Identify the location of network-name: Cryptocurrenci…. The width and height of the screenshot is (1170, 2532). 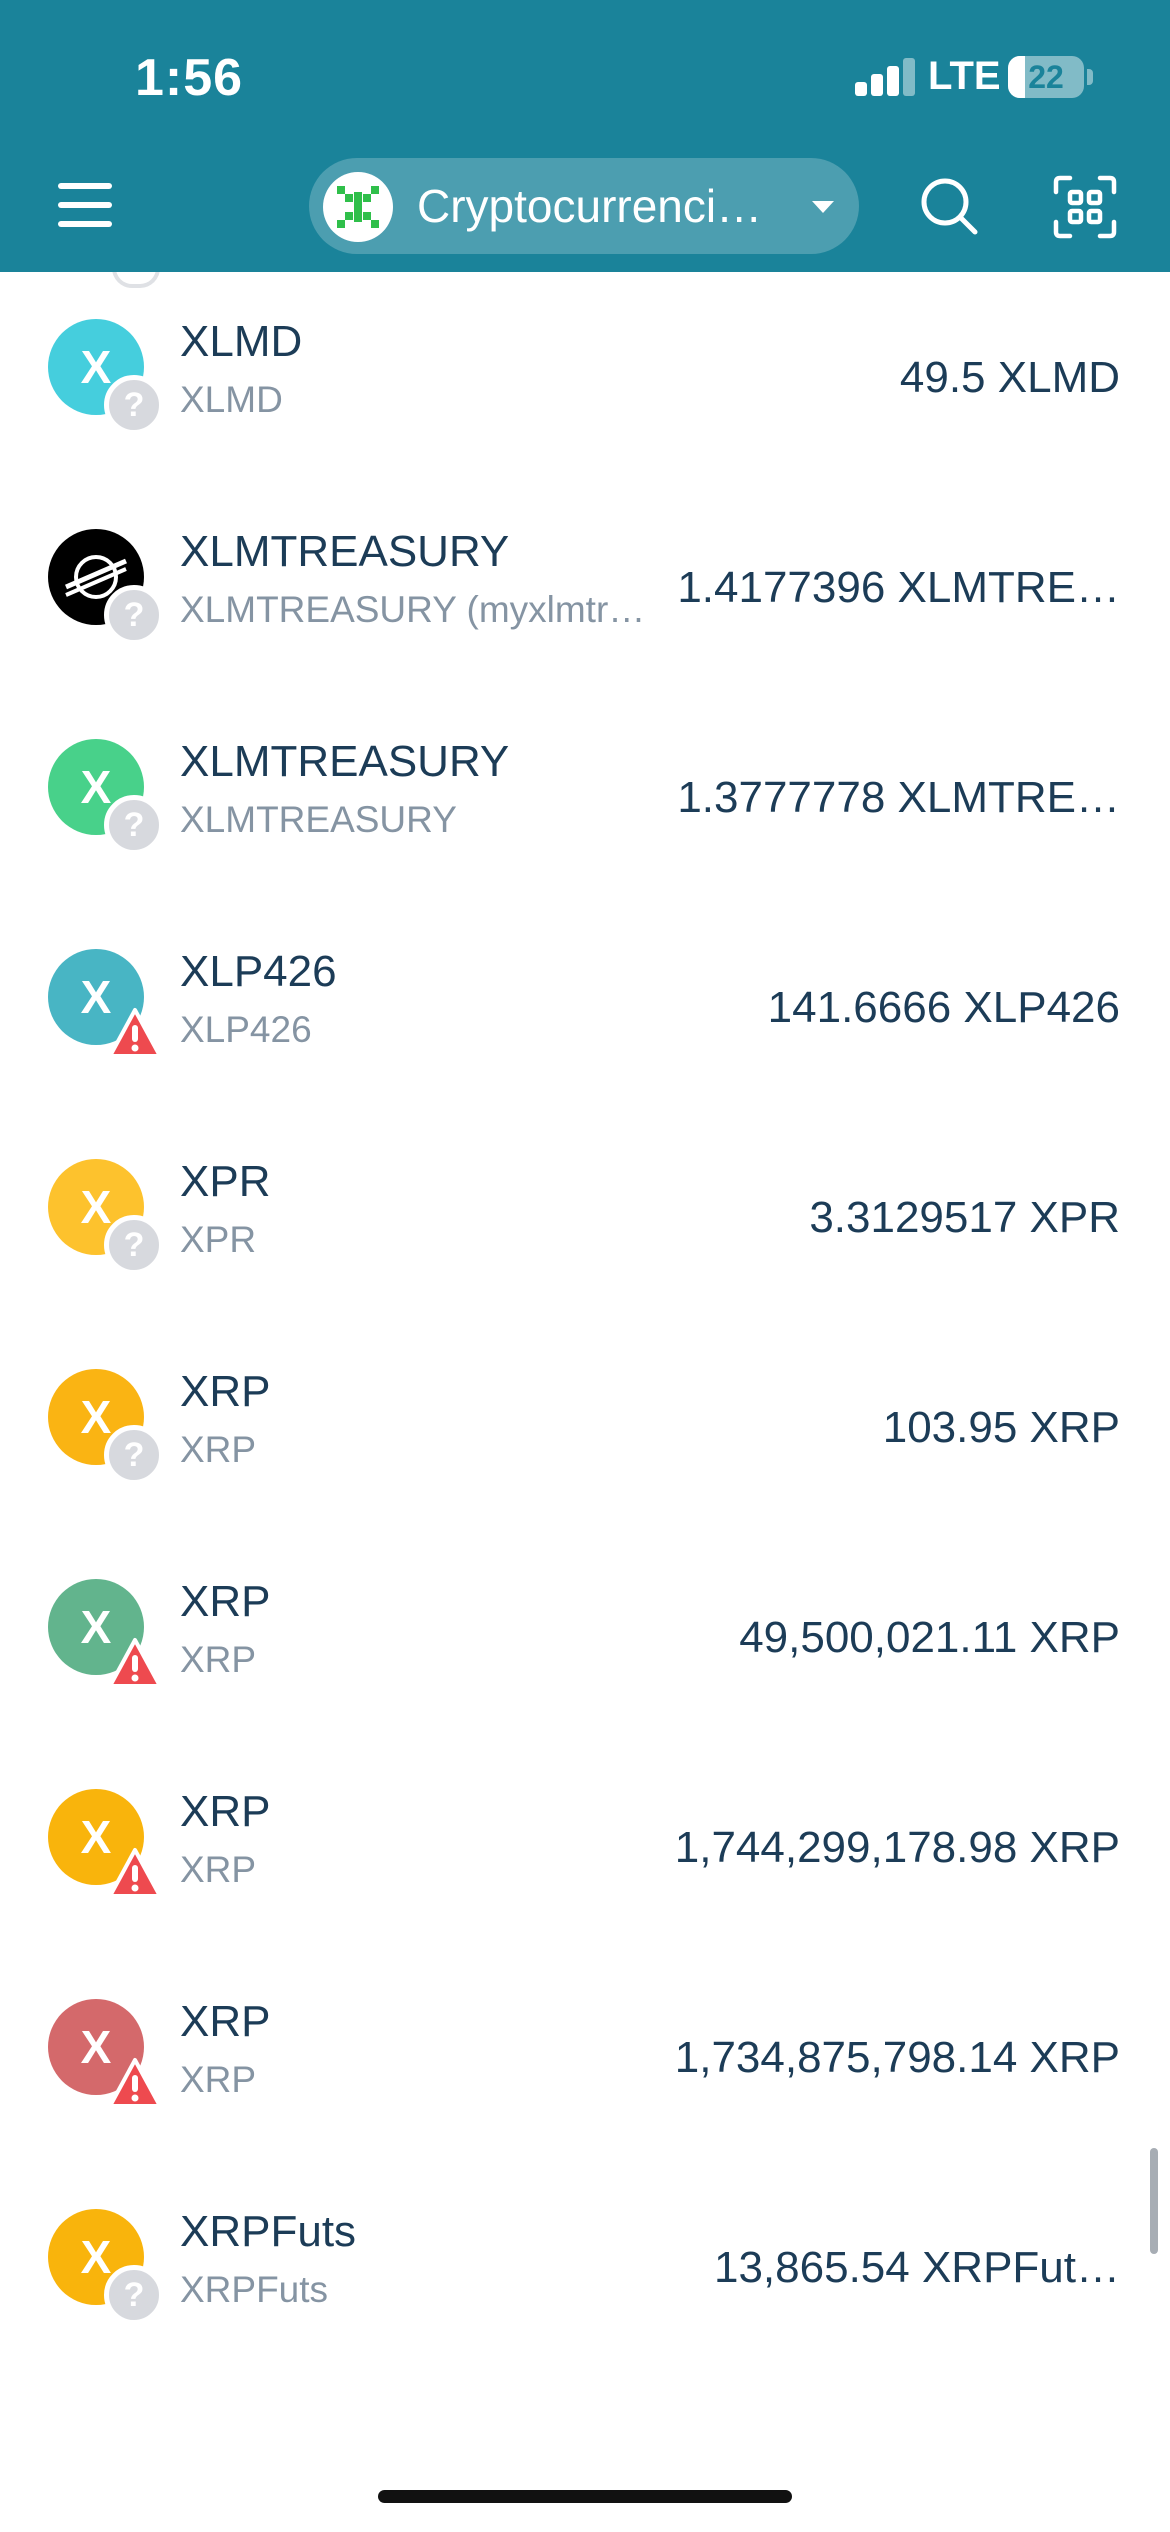
(590, 206).